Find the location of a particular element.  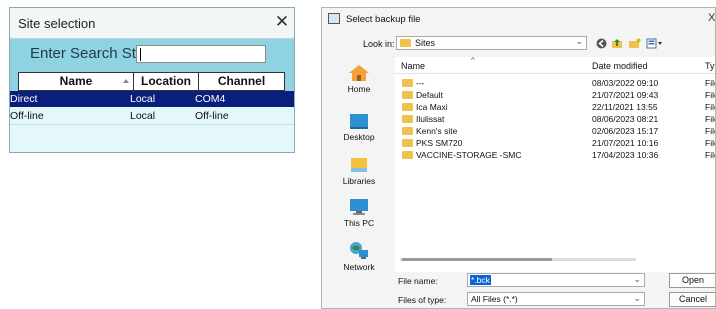

app-window-icon is located at coordinates (334, 18).